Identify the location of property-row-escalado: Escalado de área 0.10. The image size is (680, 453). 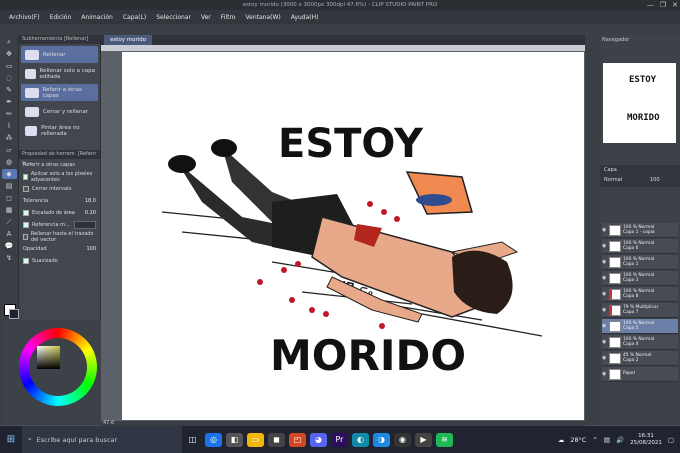
(59, 213).